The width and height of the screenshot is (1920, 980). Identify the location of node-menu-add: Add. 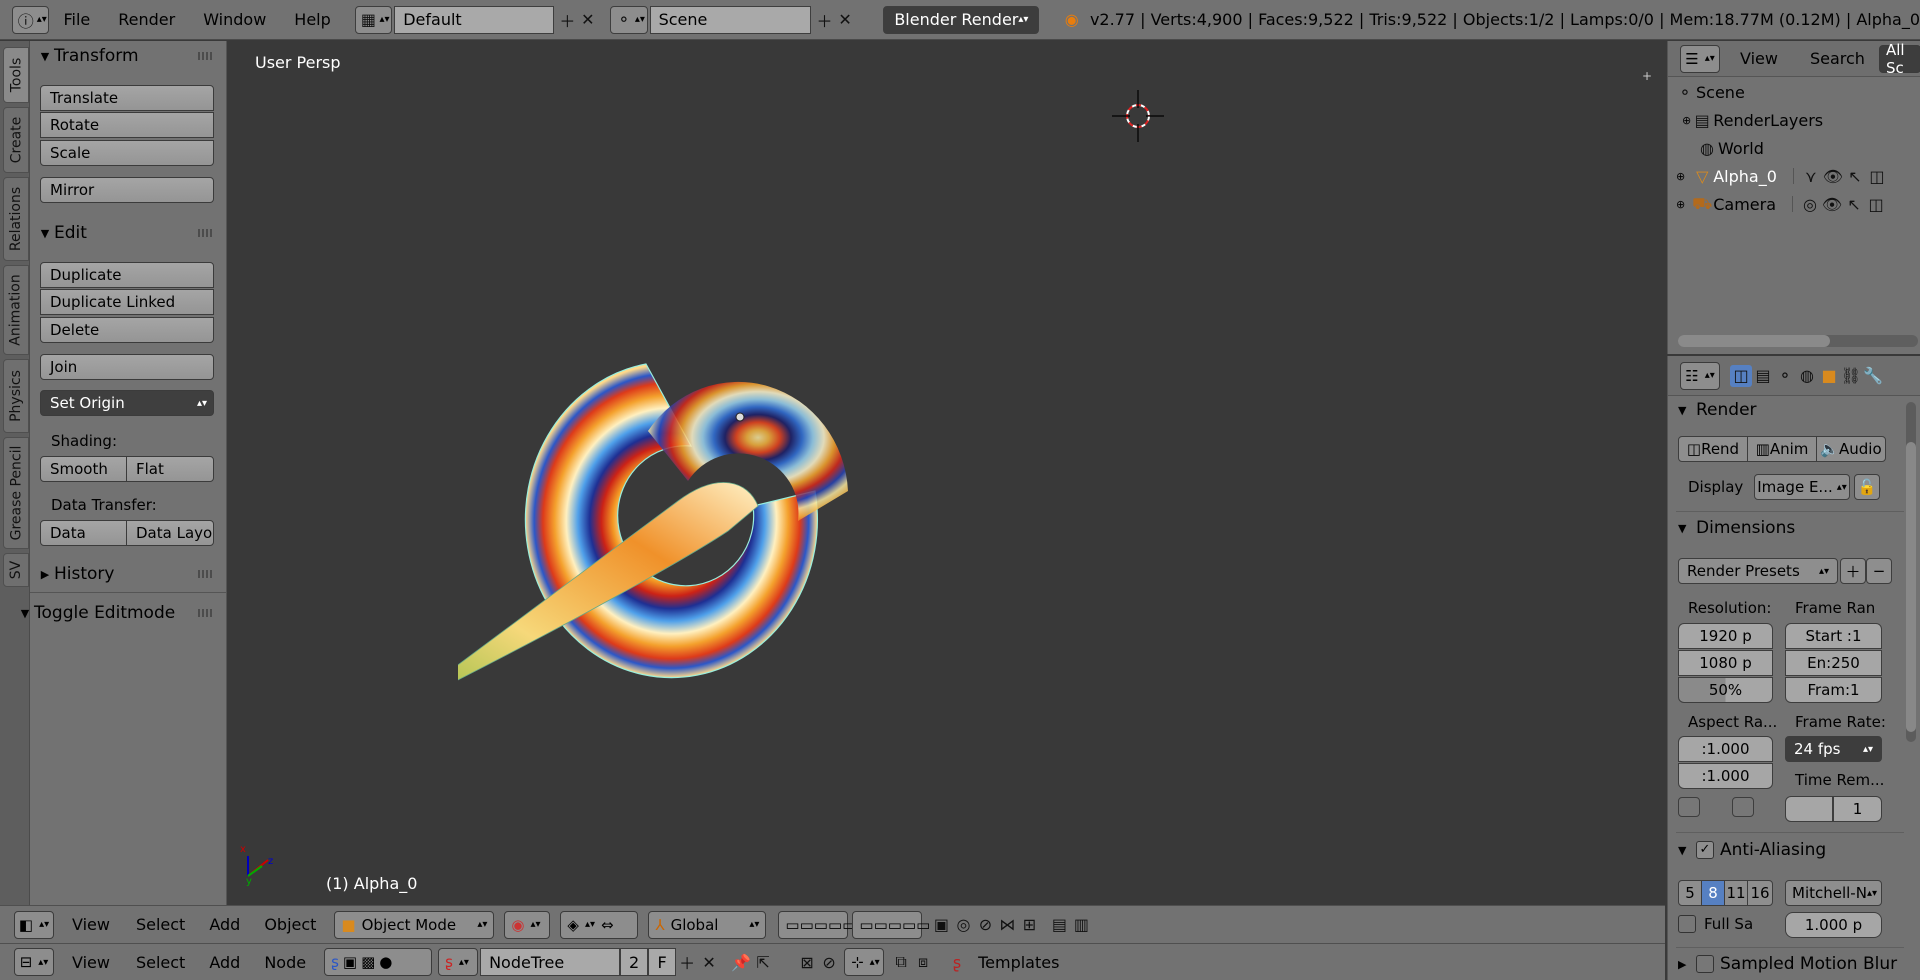
(224, 962).